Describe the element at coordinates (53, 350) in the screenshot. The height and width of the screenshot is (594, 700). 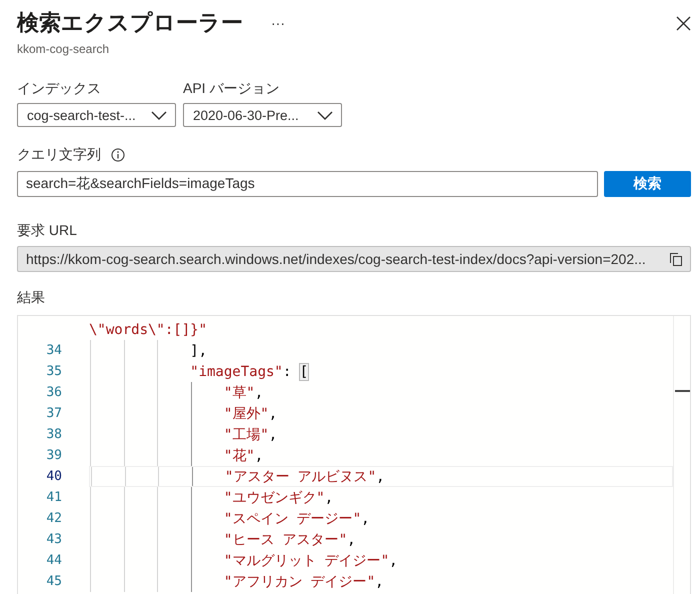
I see `line-number: 34` at that location.